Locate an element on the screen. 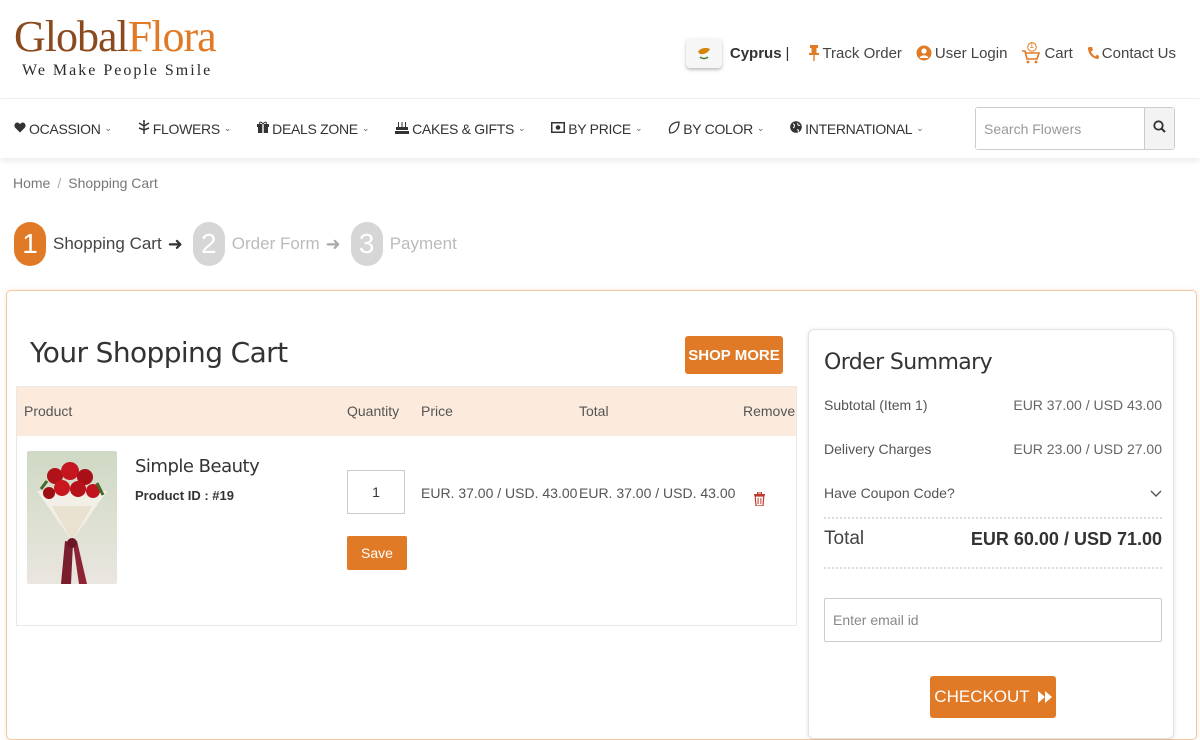 Image resolution: width=1200 pixels, height=740 pixels. breadcrumb: Home / Shopping Cart is located at coordinates (85, 183).